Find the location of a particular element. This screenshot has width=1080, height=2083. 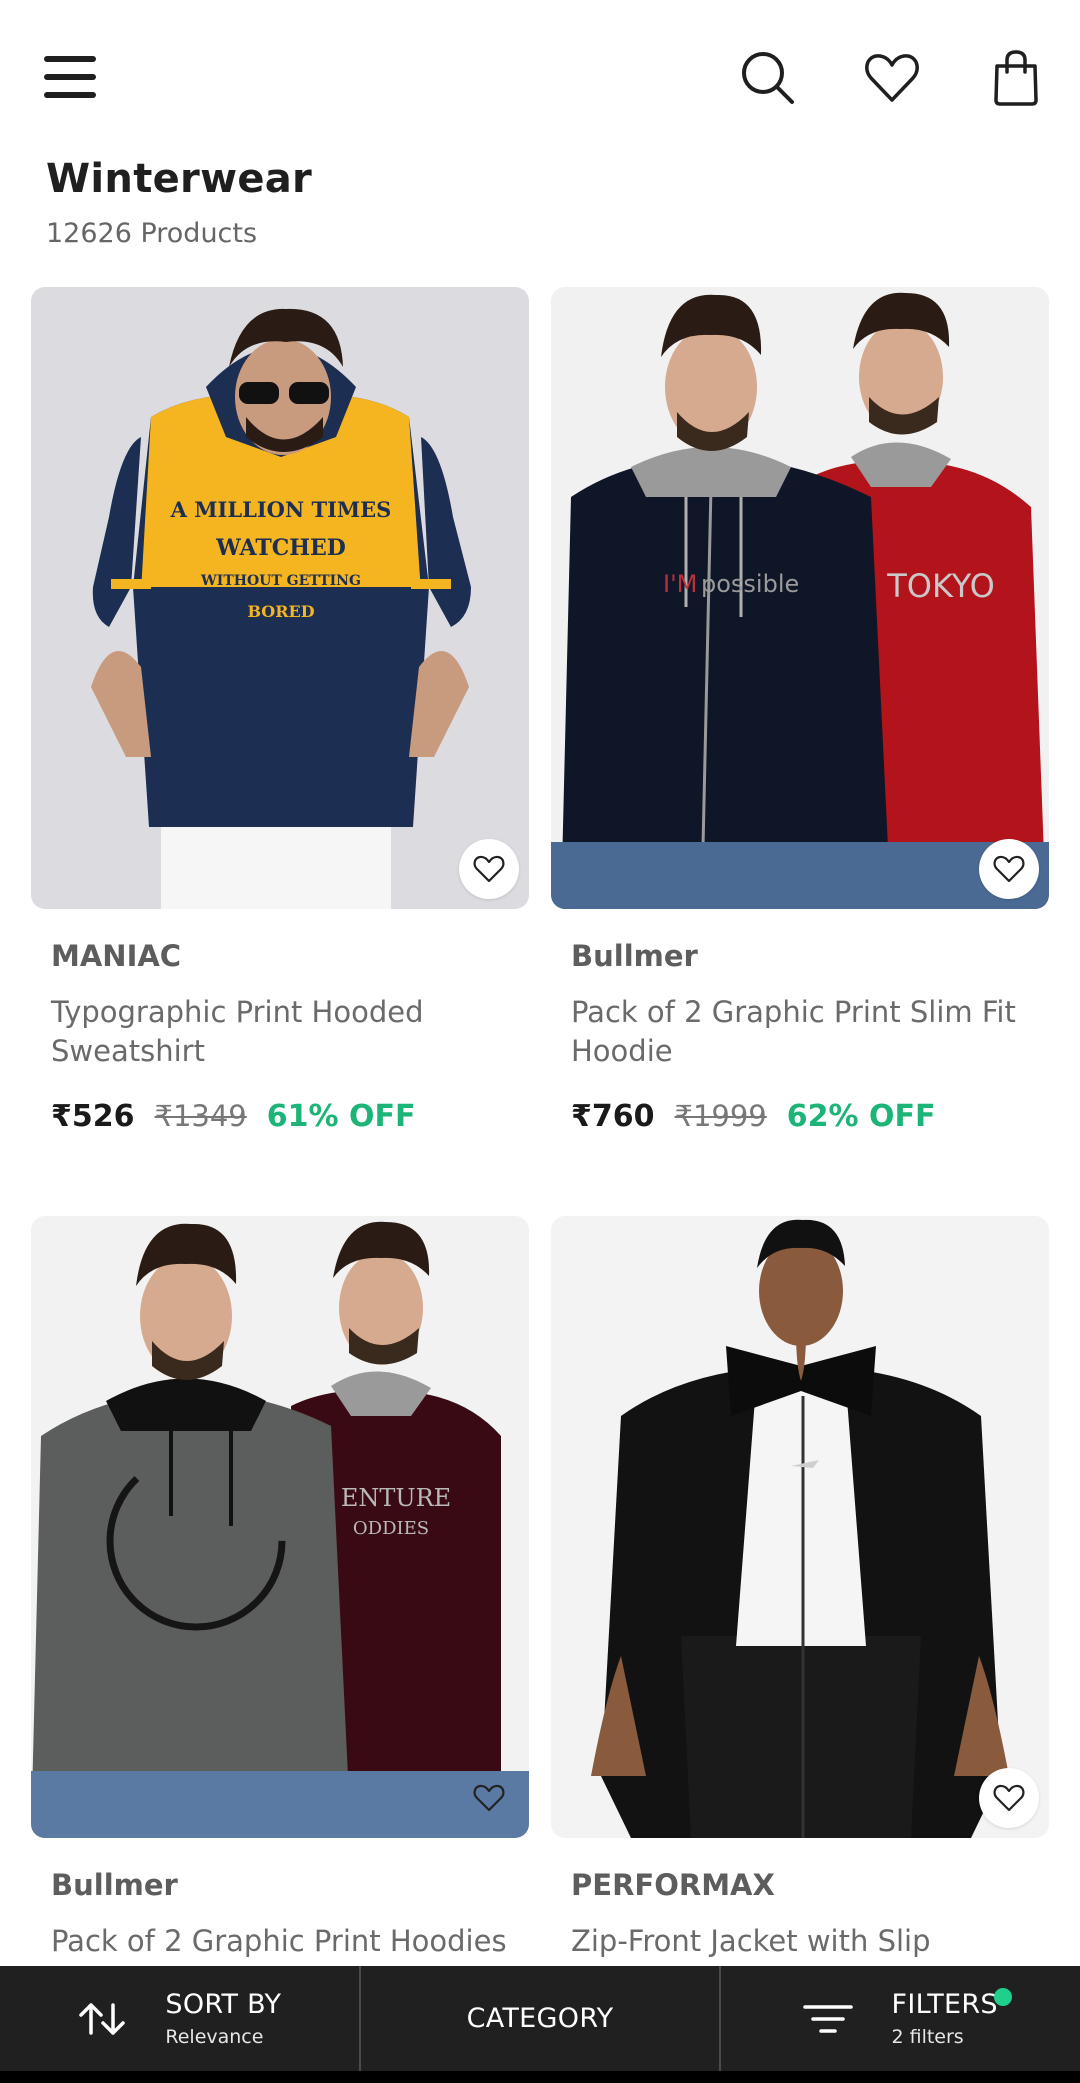

print-line: ODDIES is located at coordinates (391, 1528).